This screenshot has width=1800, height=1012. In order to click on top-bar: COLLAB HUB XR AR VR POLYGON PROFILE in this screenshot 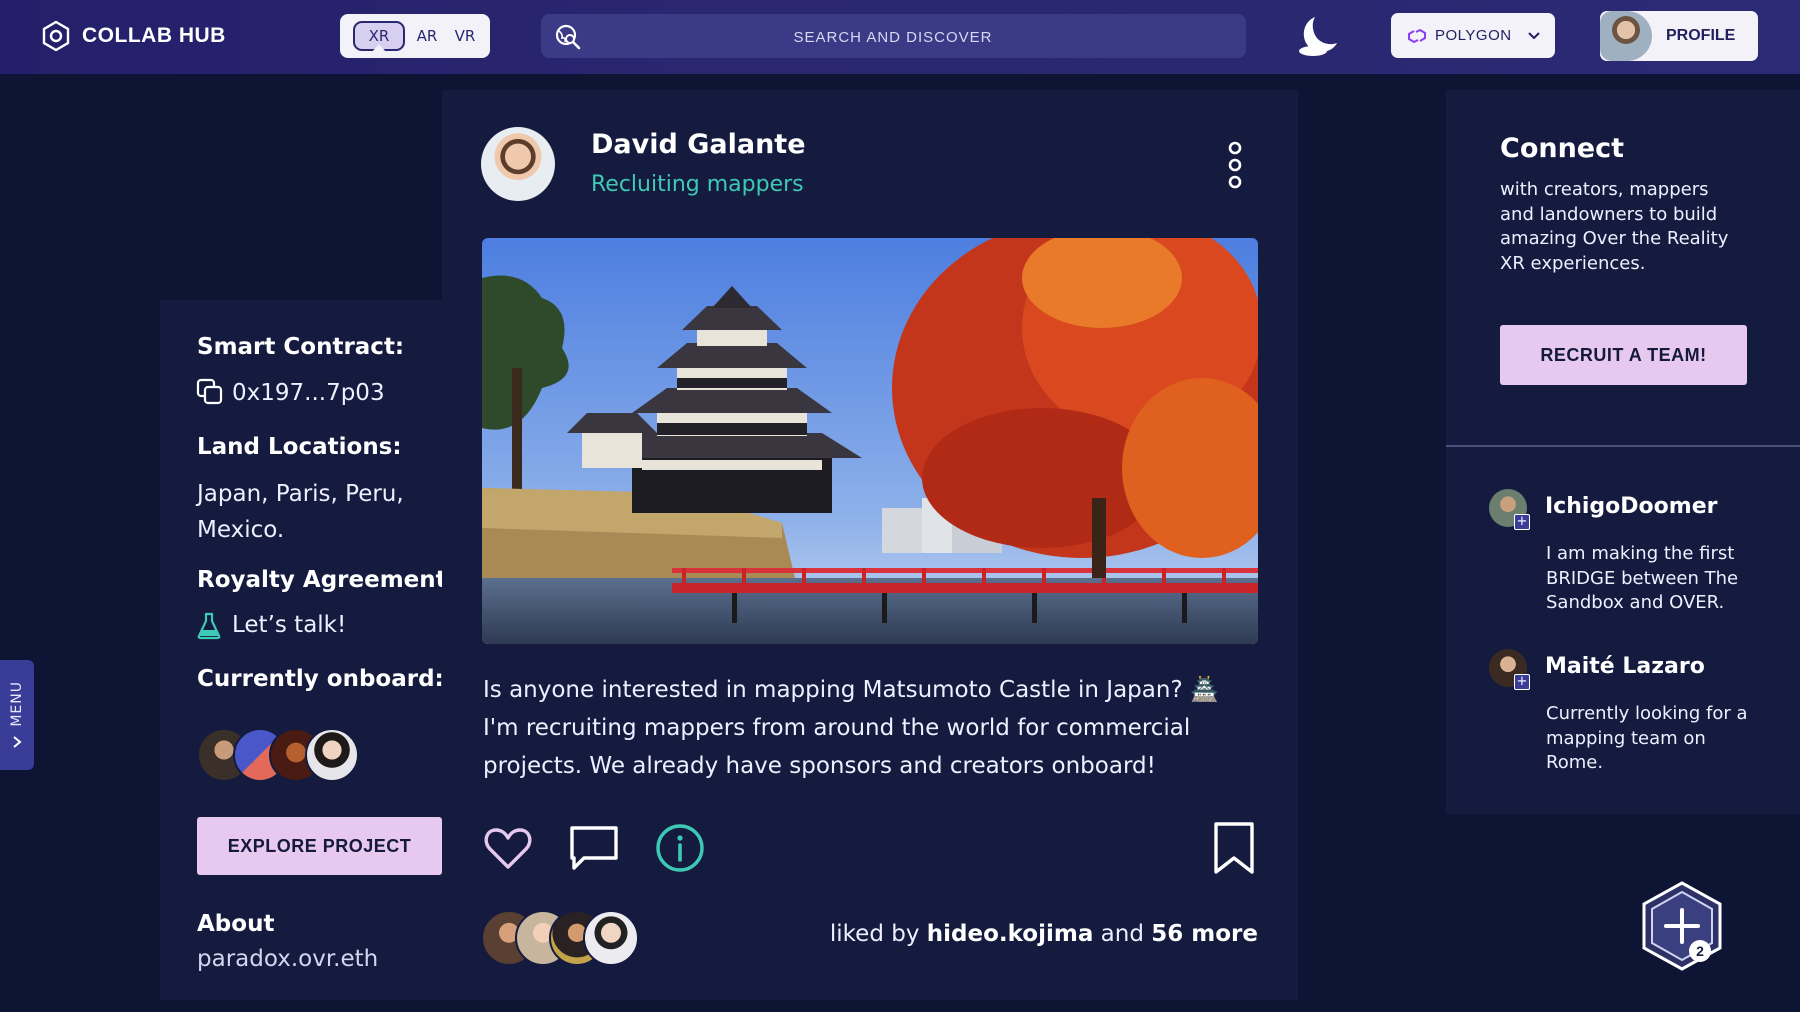, I will do `click(900, 37)`.